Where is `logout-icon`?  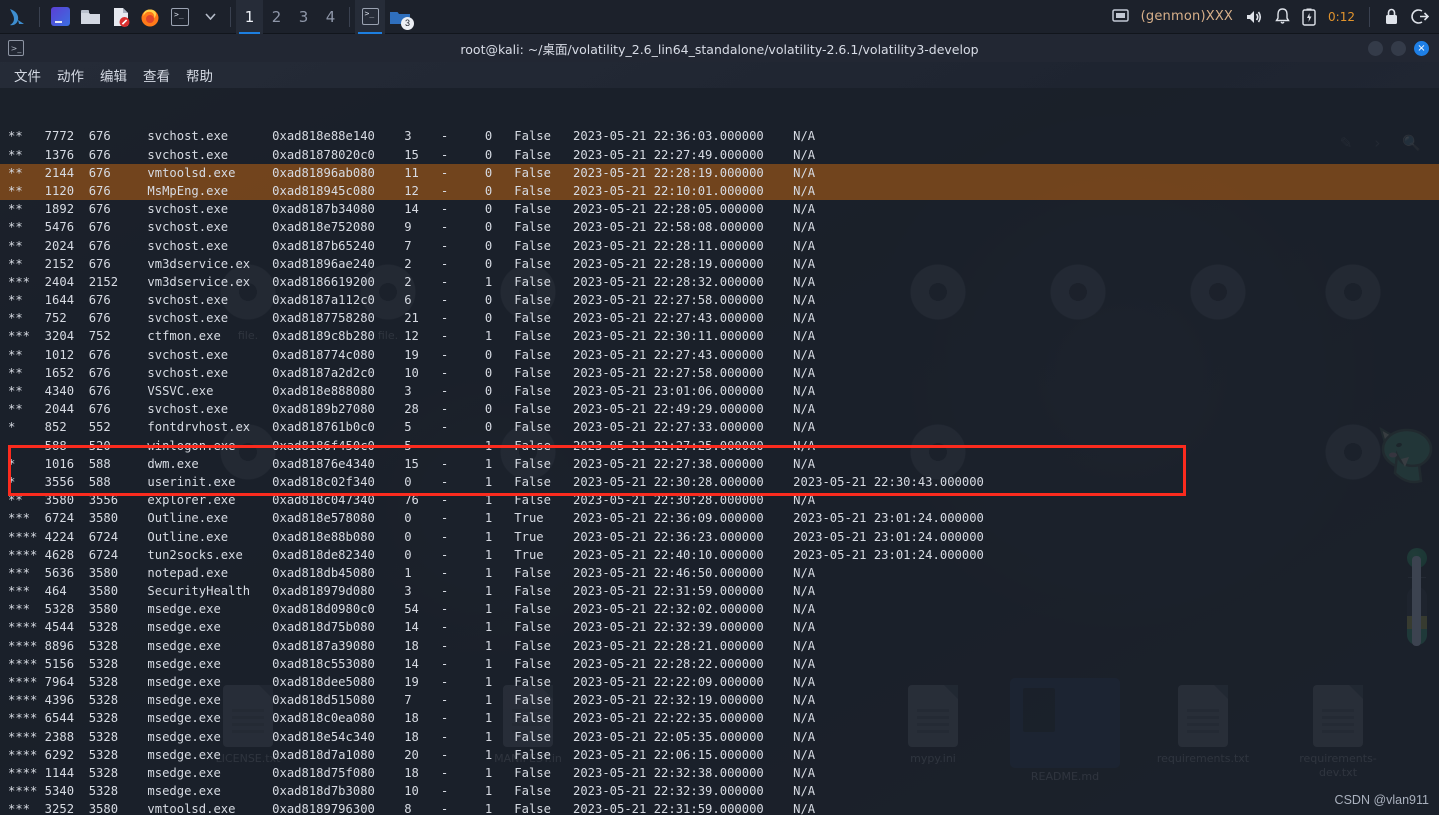 logout-icon is located at coordinates (1420, 16).